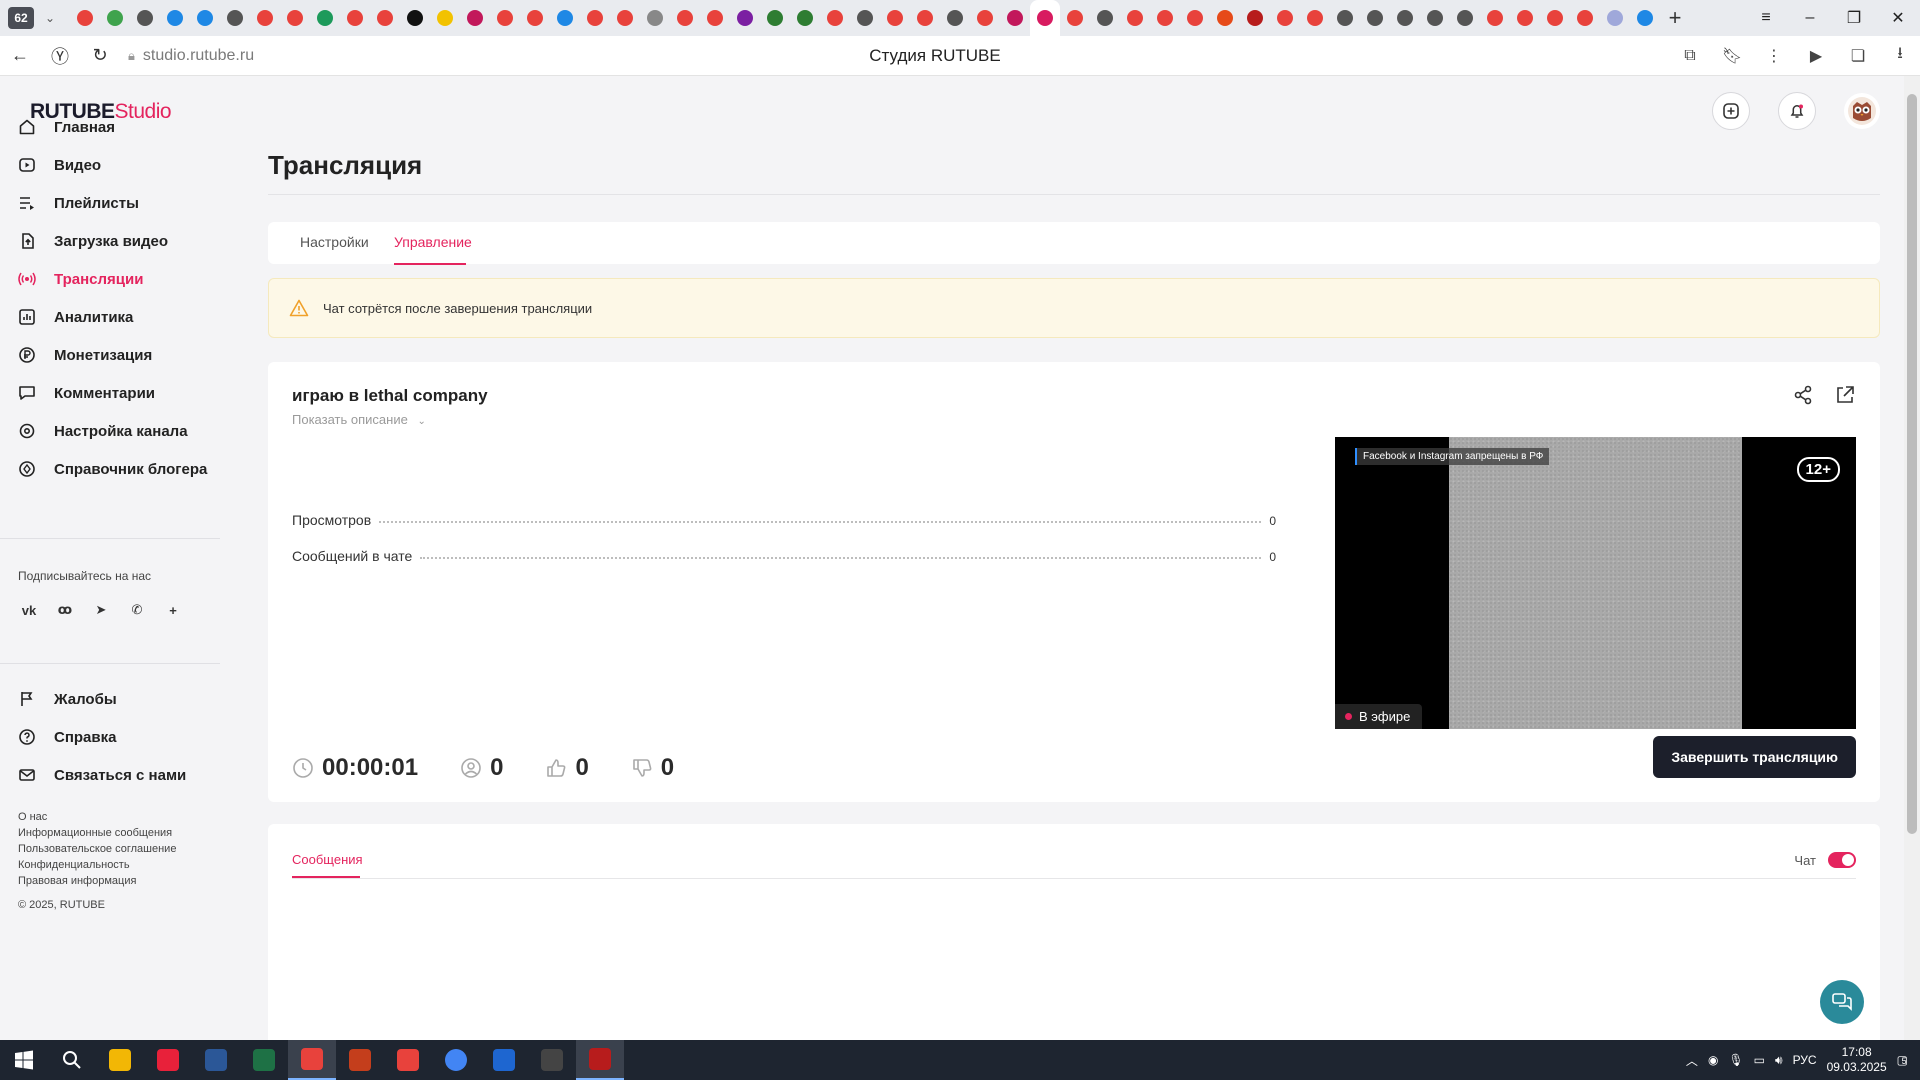  Describe the element at coordinates (112, 469) in the screenshot. I see `sidebar-item: Справочник блогера` at that location.